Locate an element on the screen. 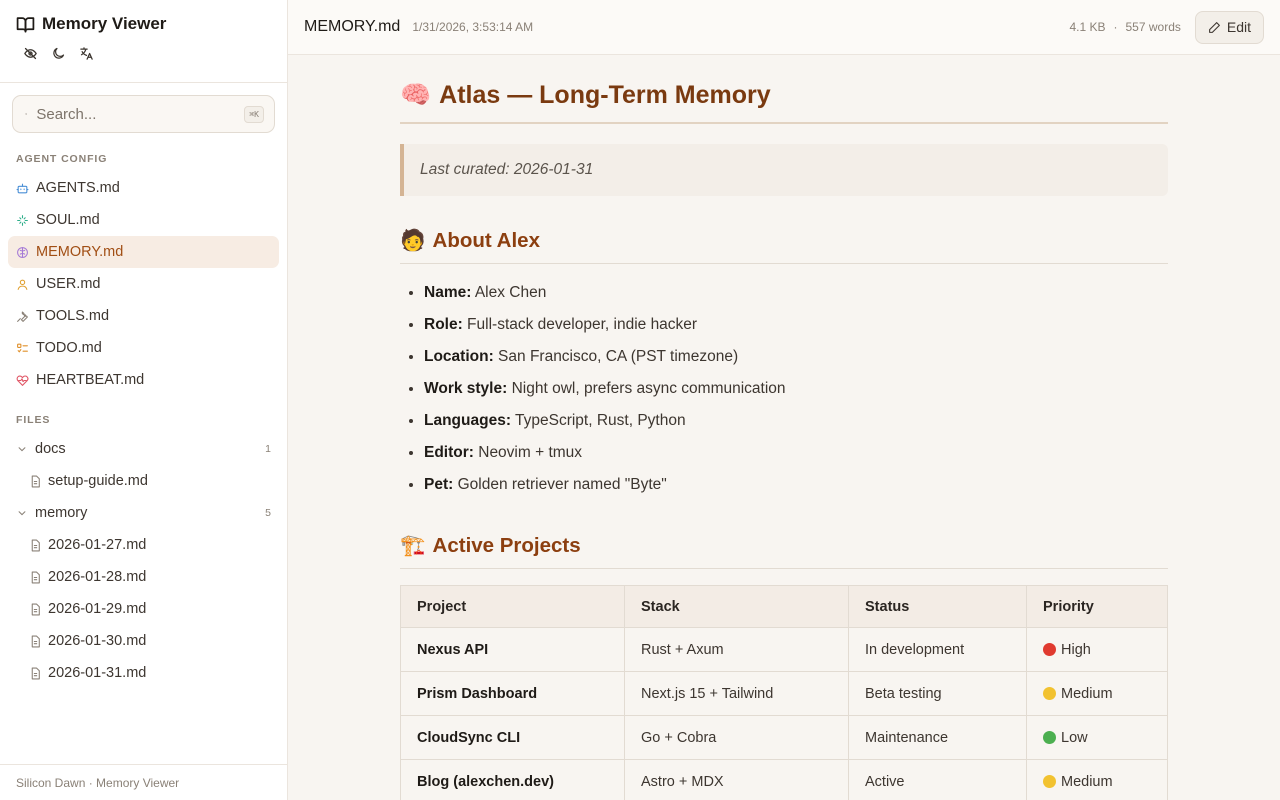 The width and height of the screenshot is (1280, 800). sidebar-item-memory: MEMORY.md is located at coordinates (143, 252).